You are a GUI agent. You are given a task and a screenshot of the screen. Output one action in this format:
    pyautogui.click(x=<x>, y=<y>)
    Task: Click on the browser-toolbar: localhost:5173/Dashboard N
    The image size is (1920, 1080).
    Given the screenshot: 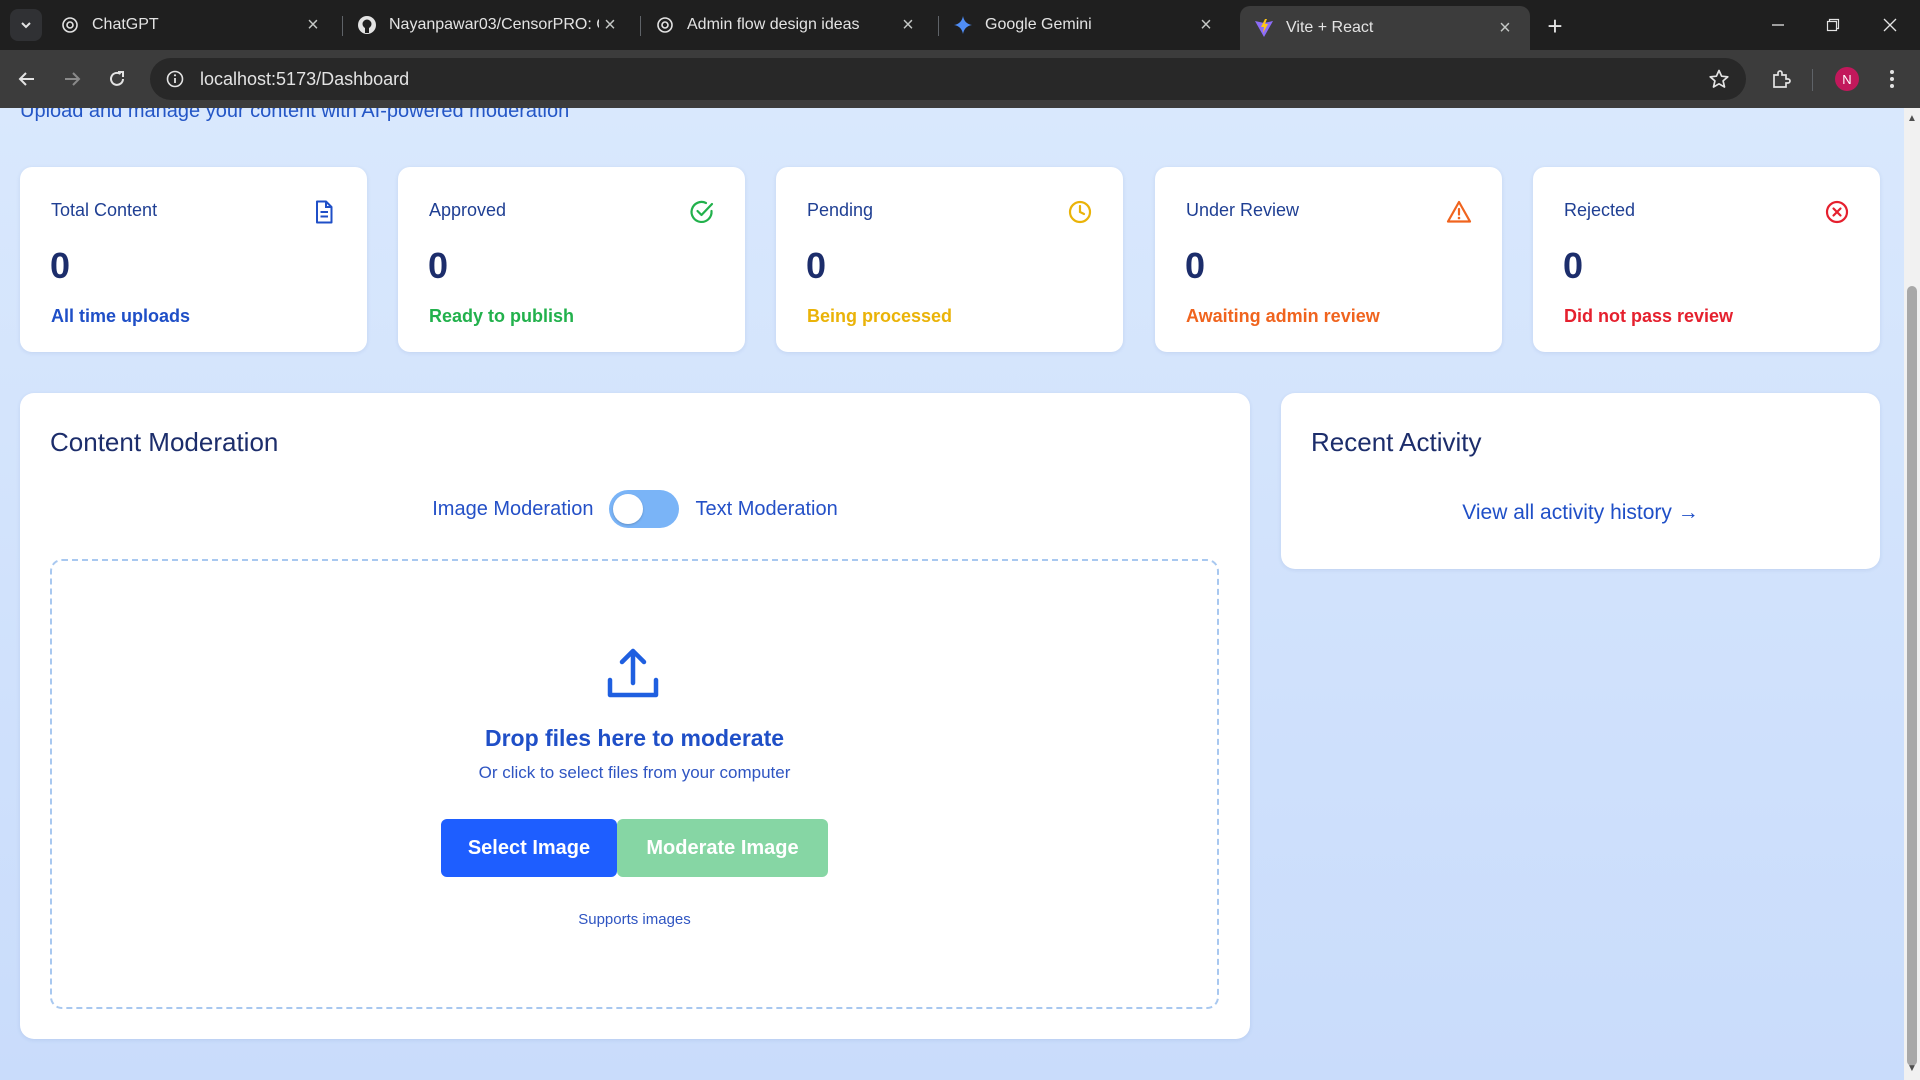 What is the action you would take?
    pyautogui.click(x=960, y=79)
    